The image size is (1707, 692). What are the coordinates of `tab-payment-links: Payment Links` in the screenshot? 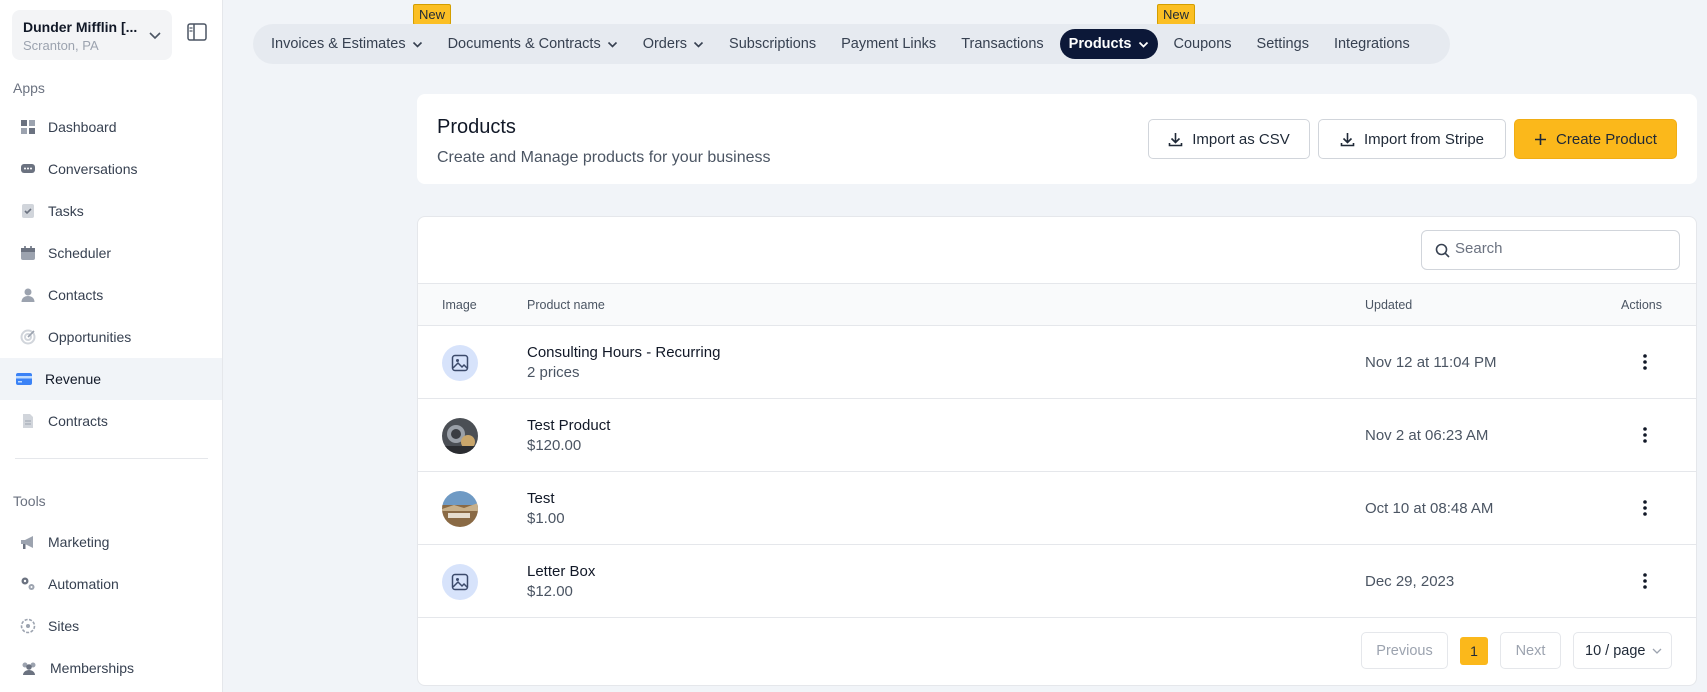 It's located at (888, 44).